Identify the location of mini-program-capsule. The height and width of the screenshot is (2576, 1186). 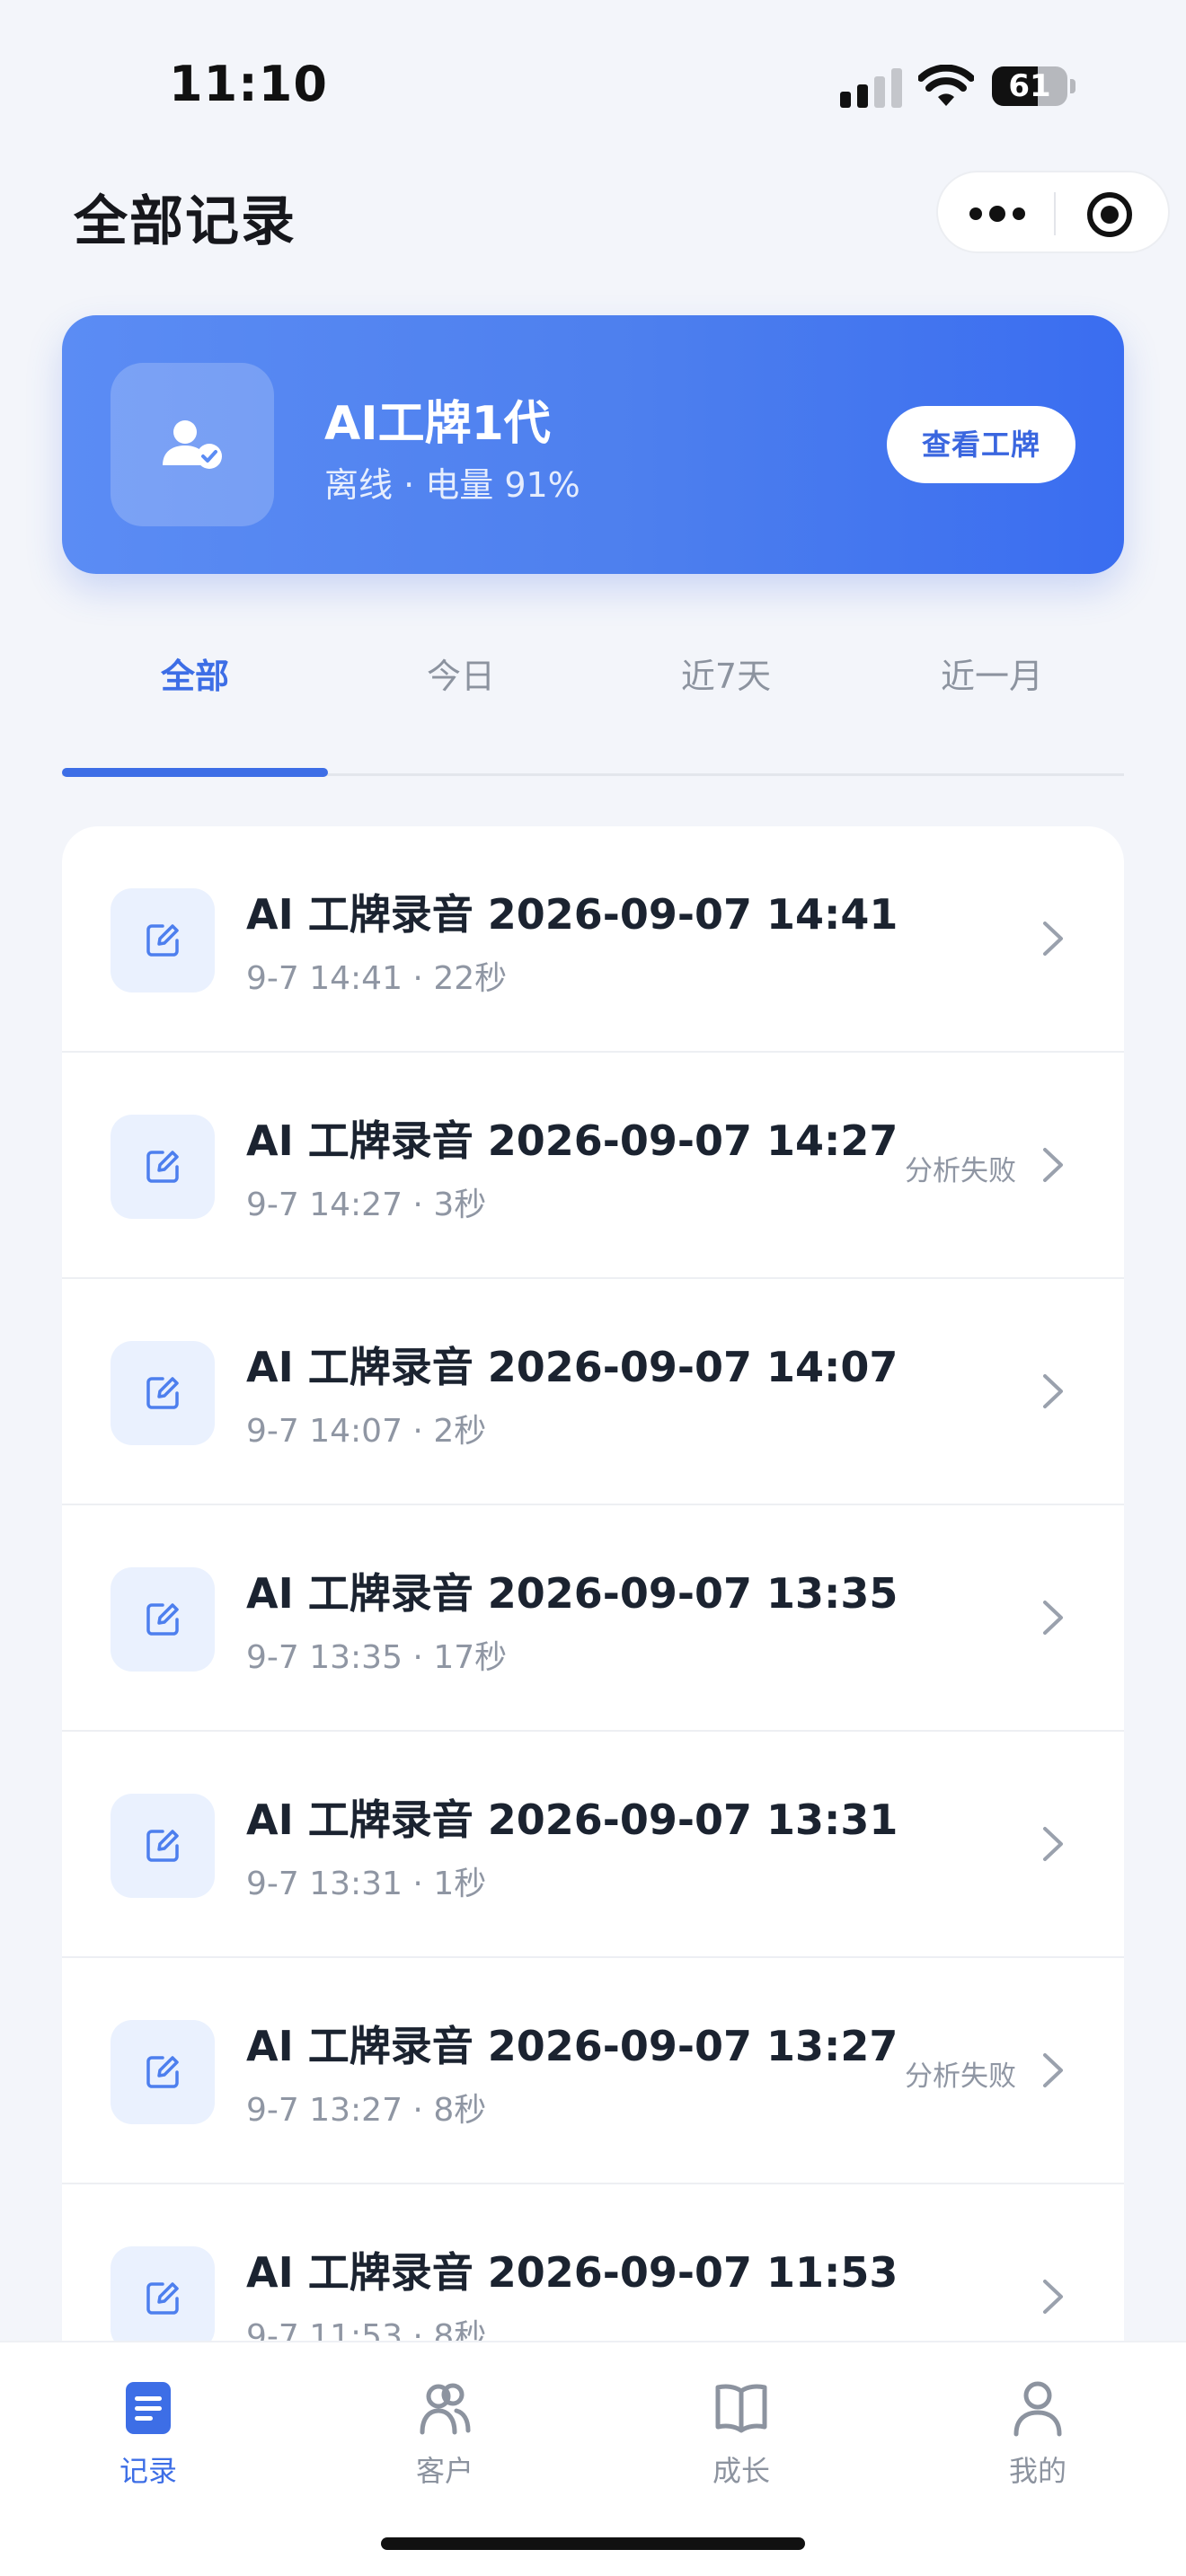
(1053, 212).